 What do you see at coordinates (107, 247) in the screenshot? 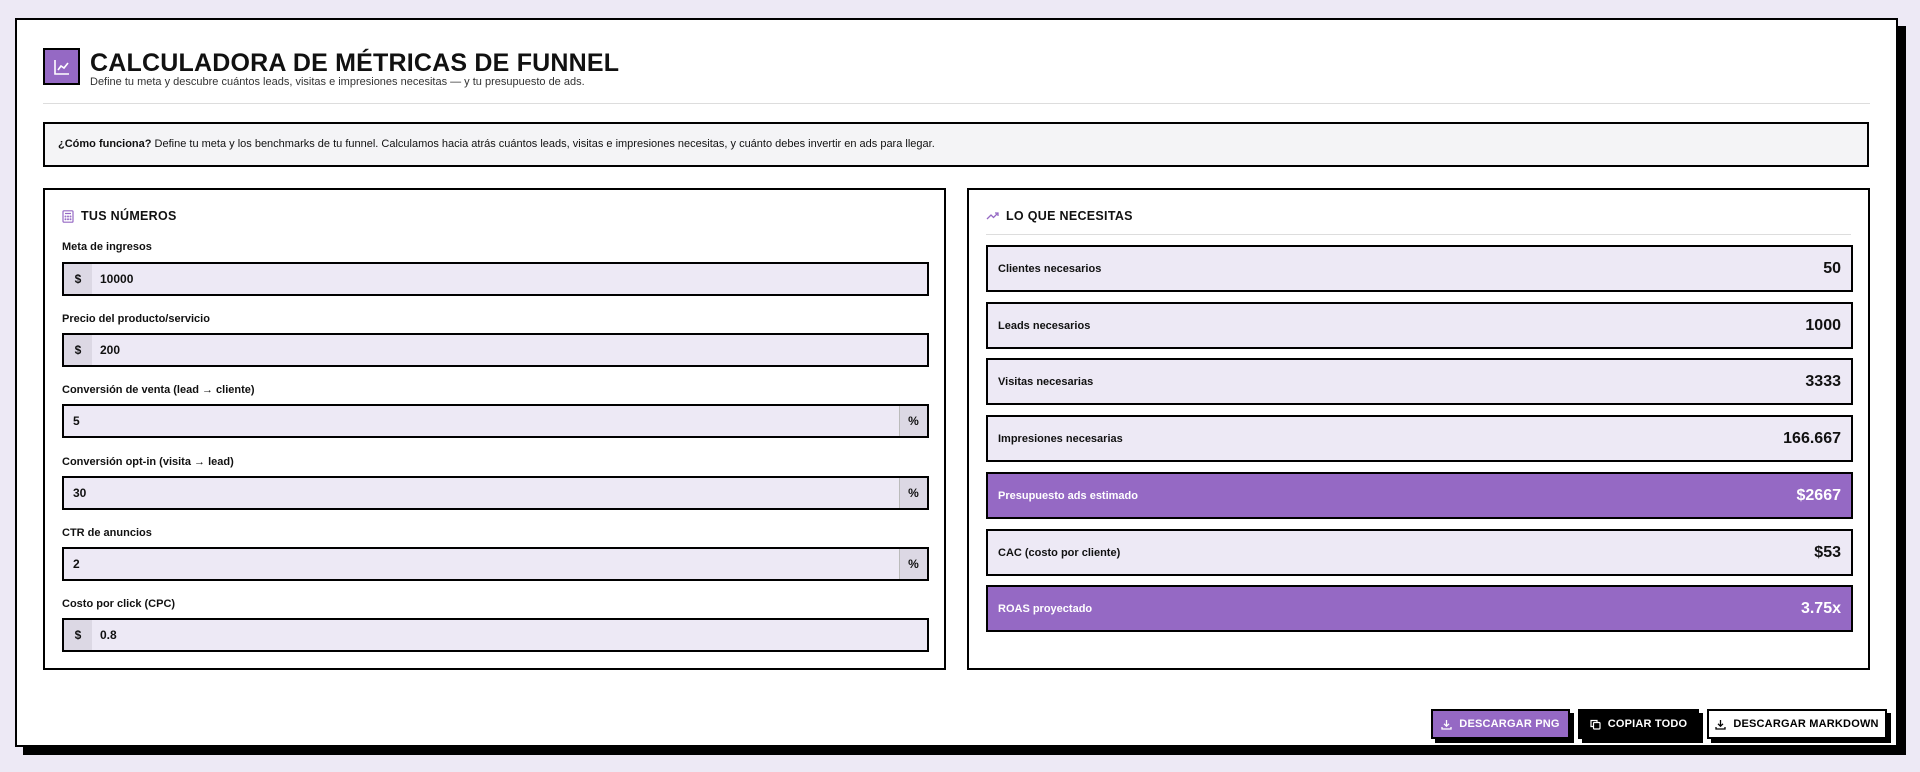
I see `field-label-revenue-goal: Meta de ingresos` at bounding box center [107, 247].